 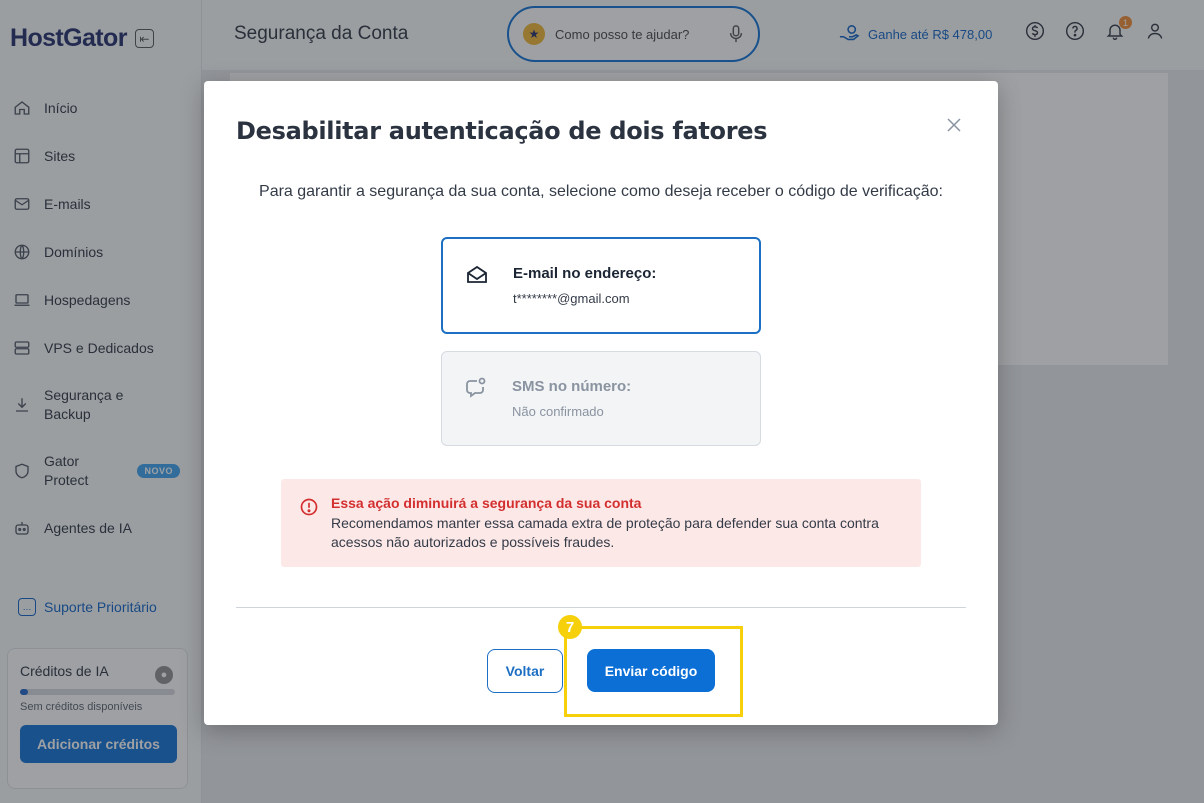 I want to click on chat-bubble-icon, so click(x=477, y=389).